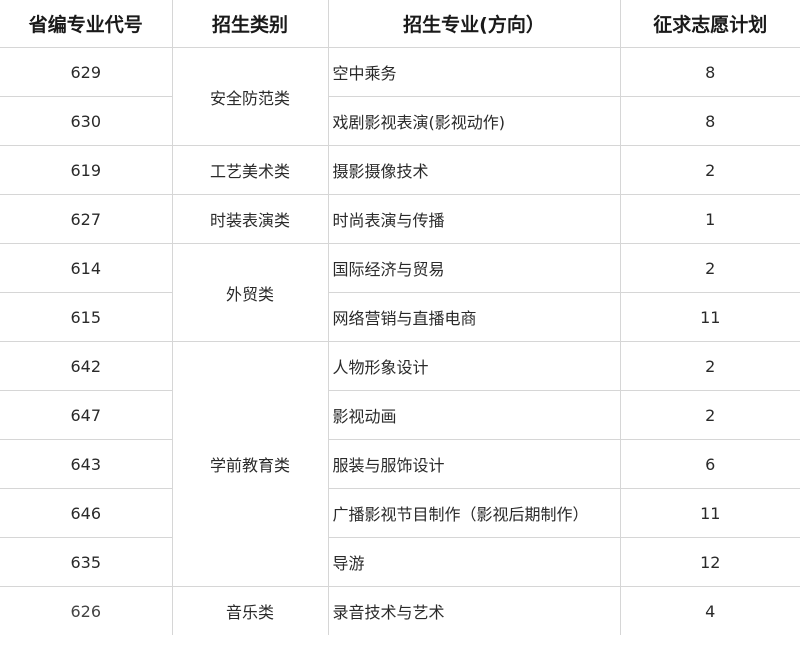  Describe the element at coordinates (250, 24) in the screenshot. I see `header-category: 招生类别` at that location.